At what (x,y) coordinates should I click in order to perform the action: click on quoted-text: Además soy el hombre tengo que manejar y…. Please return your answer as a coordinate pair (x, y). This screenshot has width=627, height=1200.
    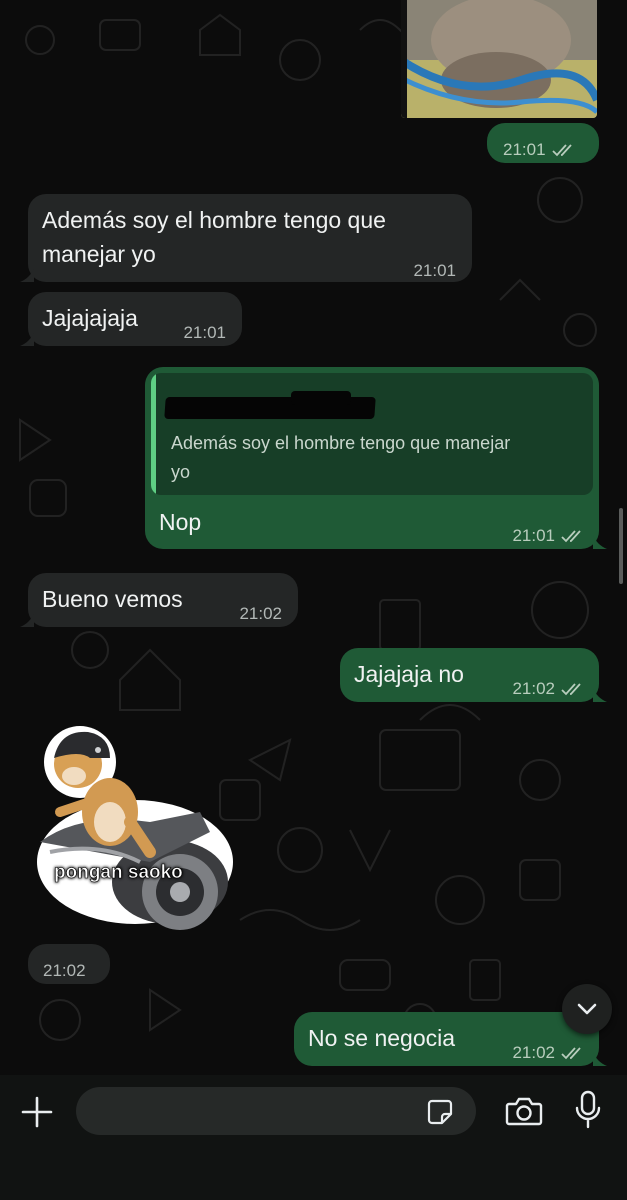
    Looking at the image, I should click on (381, 458).